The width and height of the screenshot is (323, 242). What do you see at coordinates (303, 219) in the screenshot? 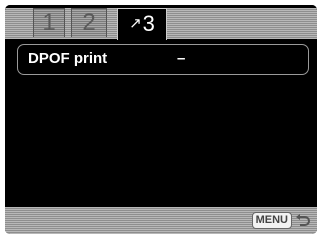
I see `return-arrow-icon` at bounding box center [303, 219].